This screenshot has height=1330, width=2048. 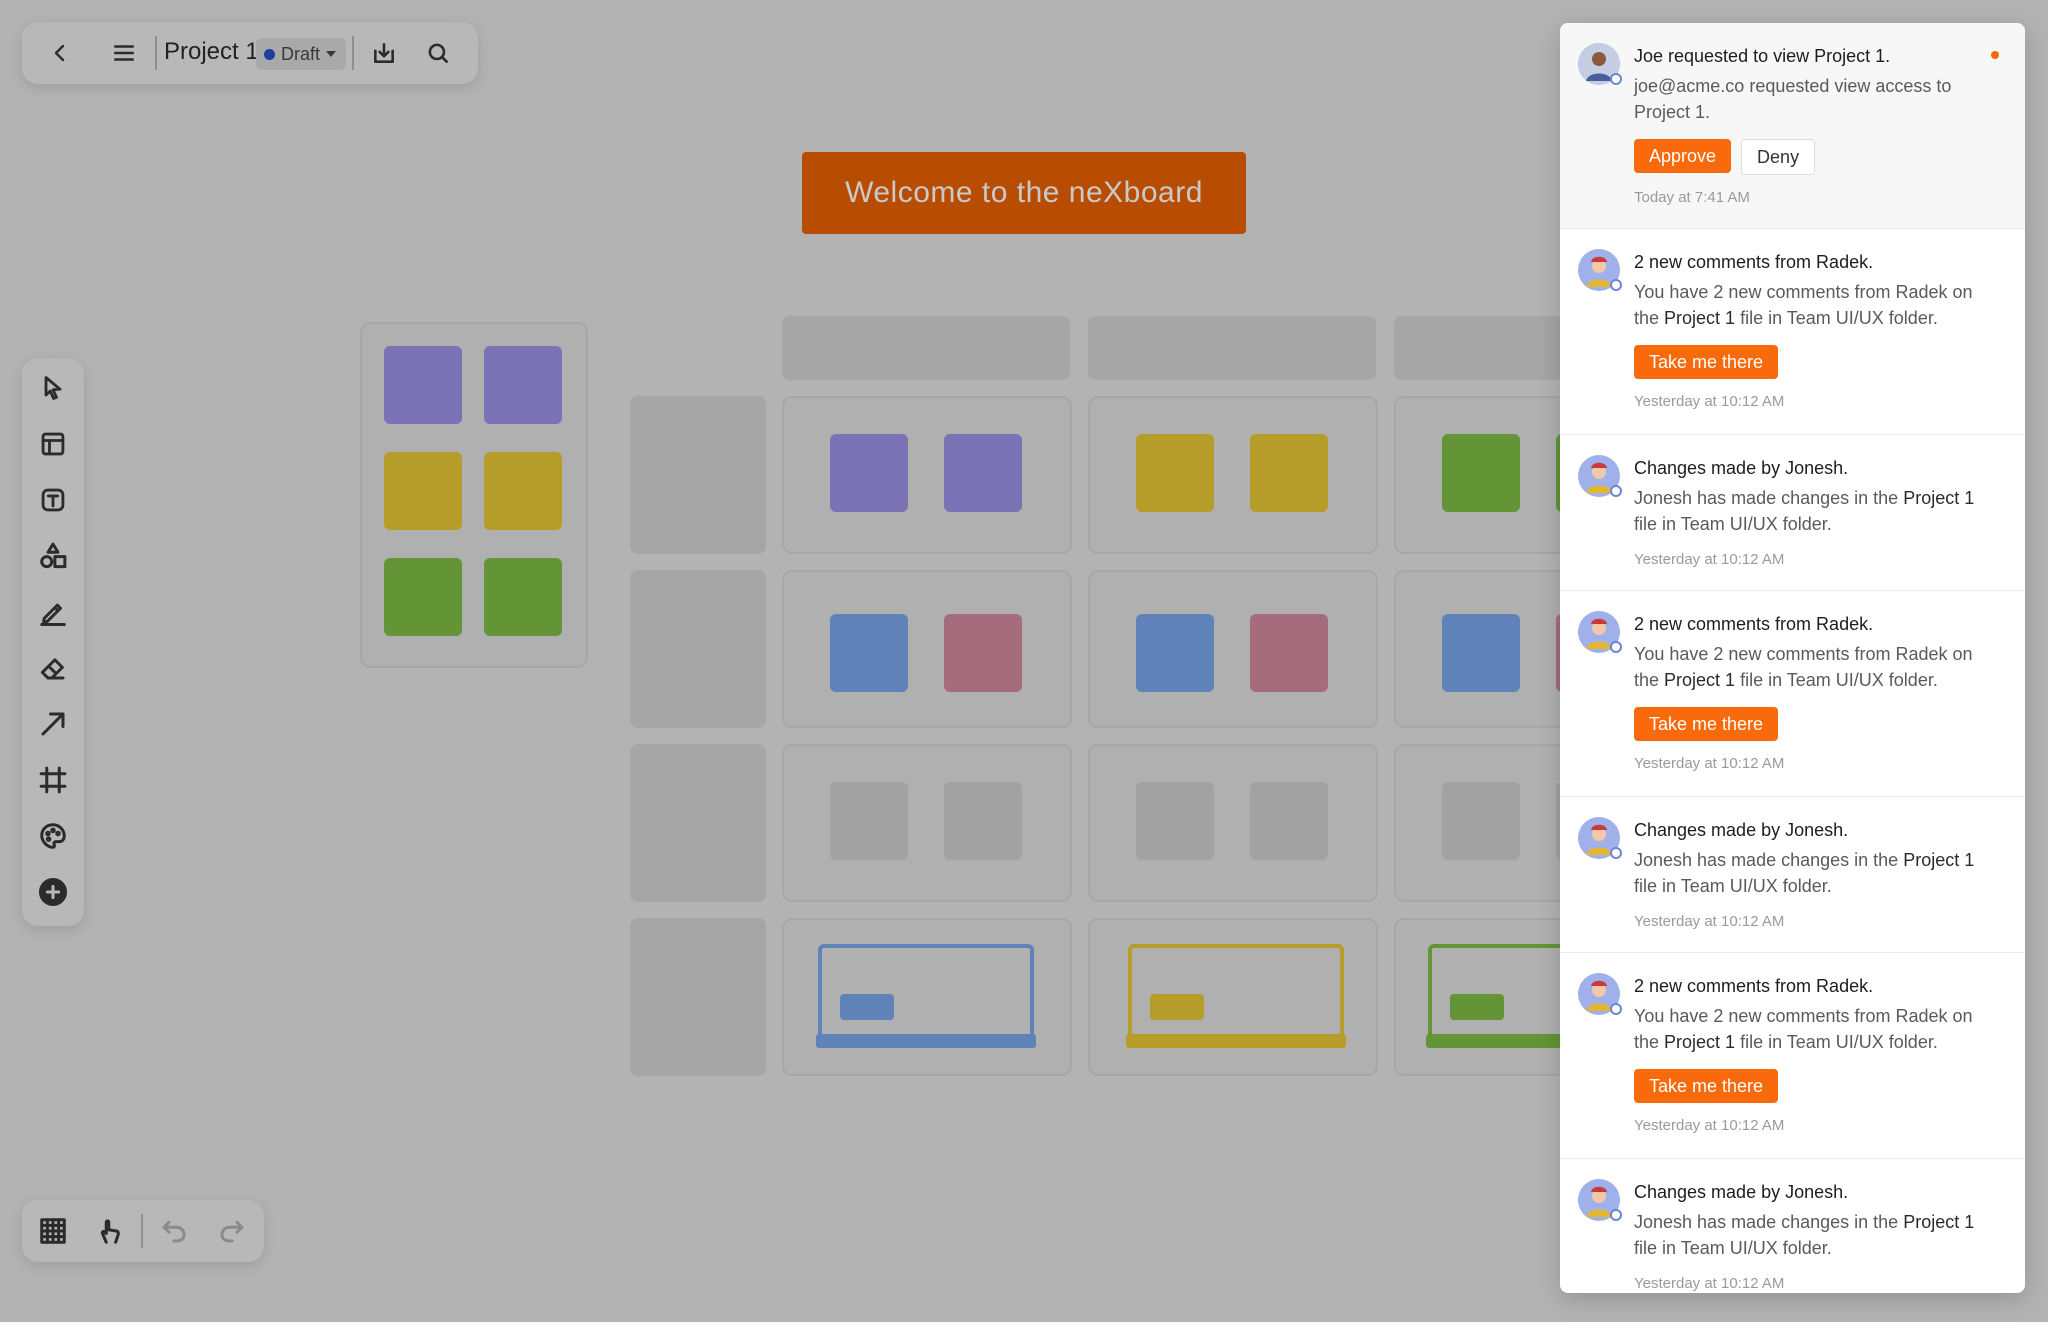 I want to click on frame-icon, so click(x=53, y=780).